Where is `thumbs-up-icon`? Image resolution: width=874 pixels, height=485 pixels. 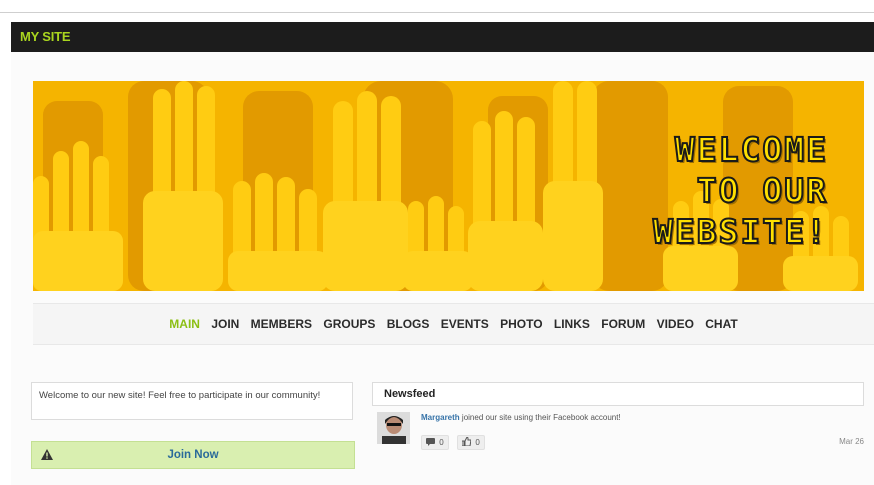 thumbs-up-icon is located at coordinates (466, 443).